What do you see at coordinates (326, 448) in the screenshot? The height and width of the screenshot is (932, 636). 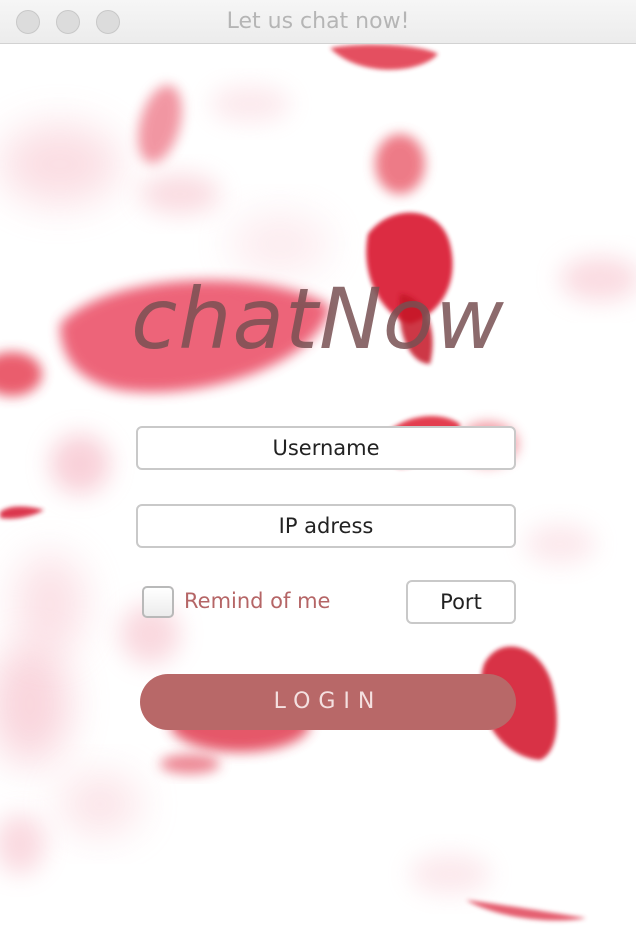 I see `username-input` at bounding box center [326, 448].